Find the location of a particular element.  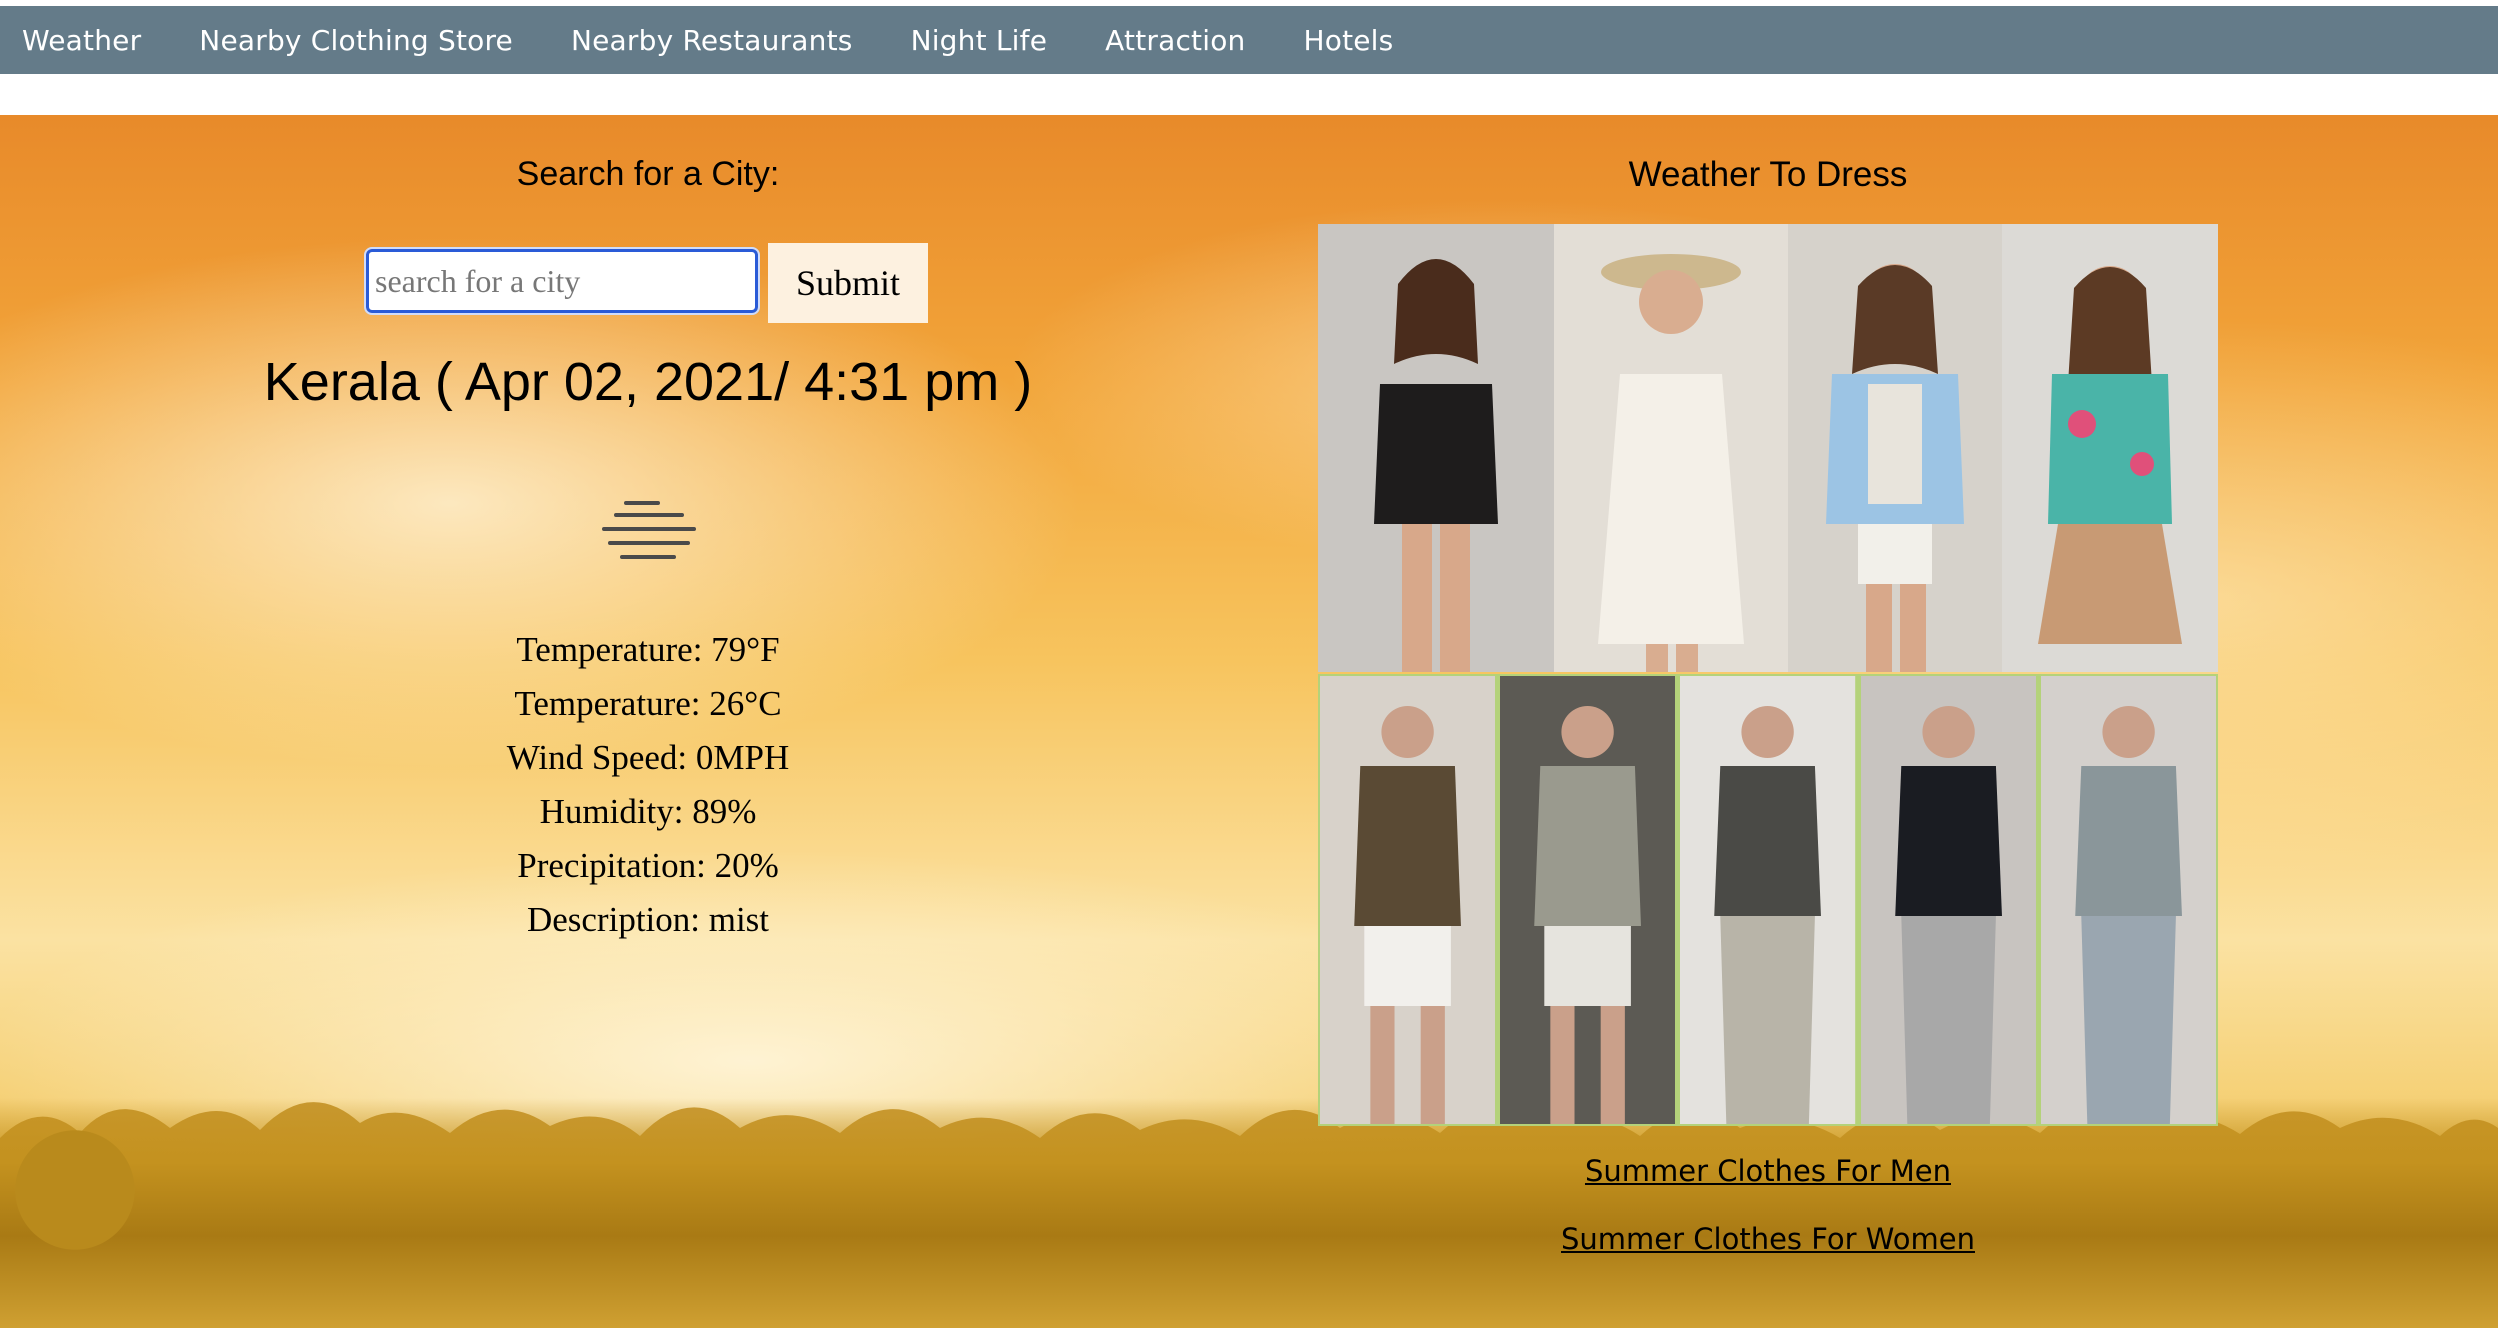

city-date-heading: Kerala ( Apr 02, 2021/ 4:31 pm ) is located at coordinates (648, 382).